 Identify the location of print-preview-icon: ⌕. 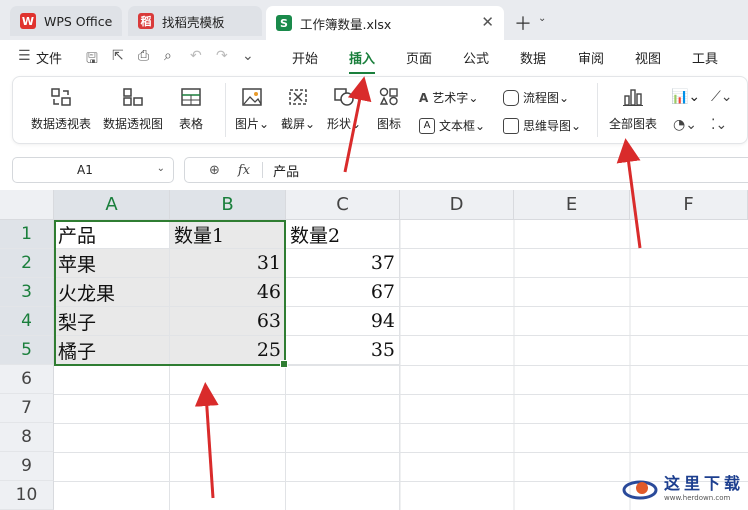
(168, 56).